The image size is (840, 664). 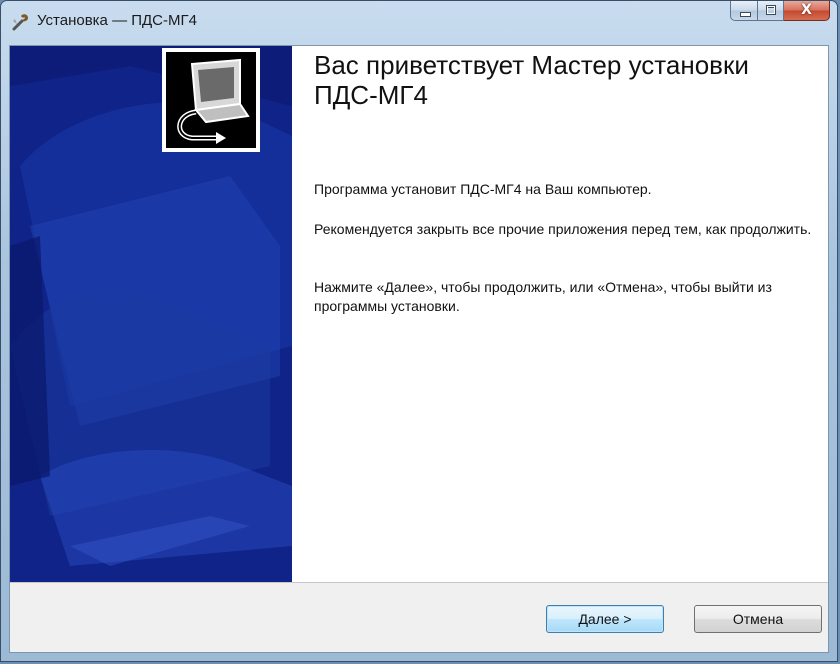 I want to click on computer-install-icon, so click(x=211, y=100).